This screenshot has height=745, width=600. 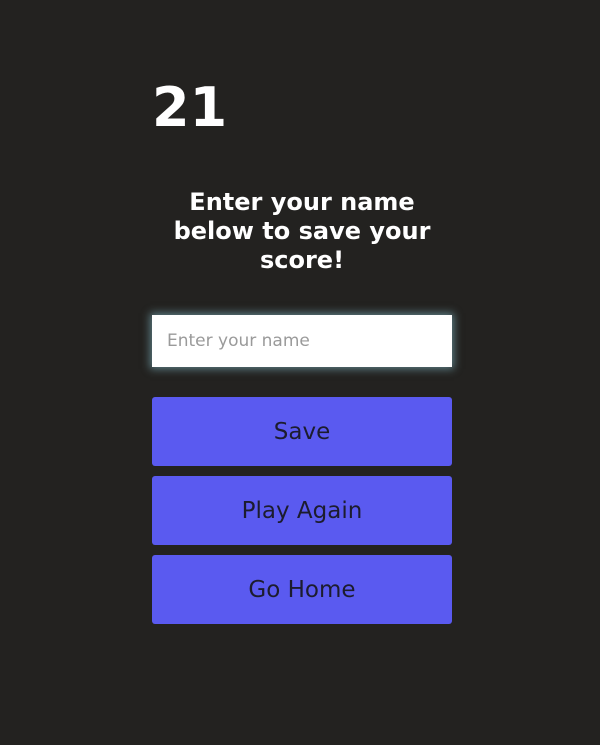 What do you see at coordinates (302, 589) in the screenshot?
I see `go-home-button: Go Home` at bounding box center [302, 589].